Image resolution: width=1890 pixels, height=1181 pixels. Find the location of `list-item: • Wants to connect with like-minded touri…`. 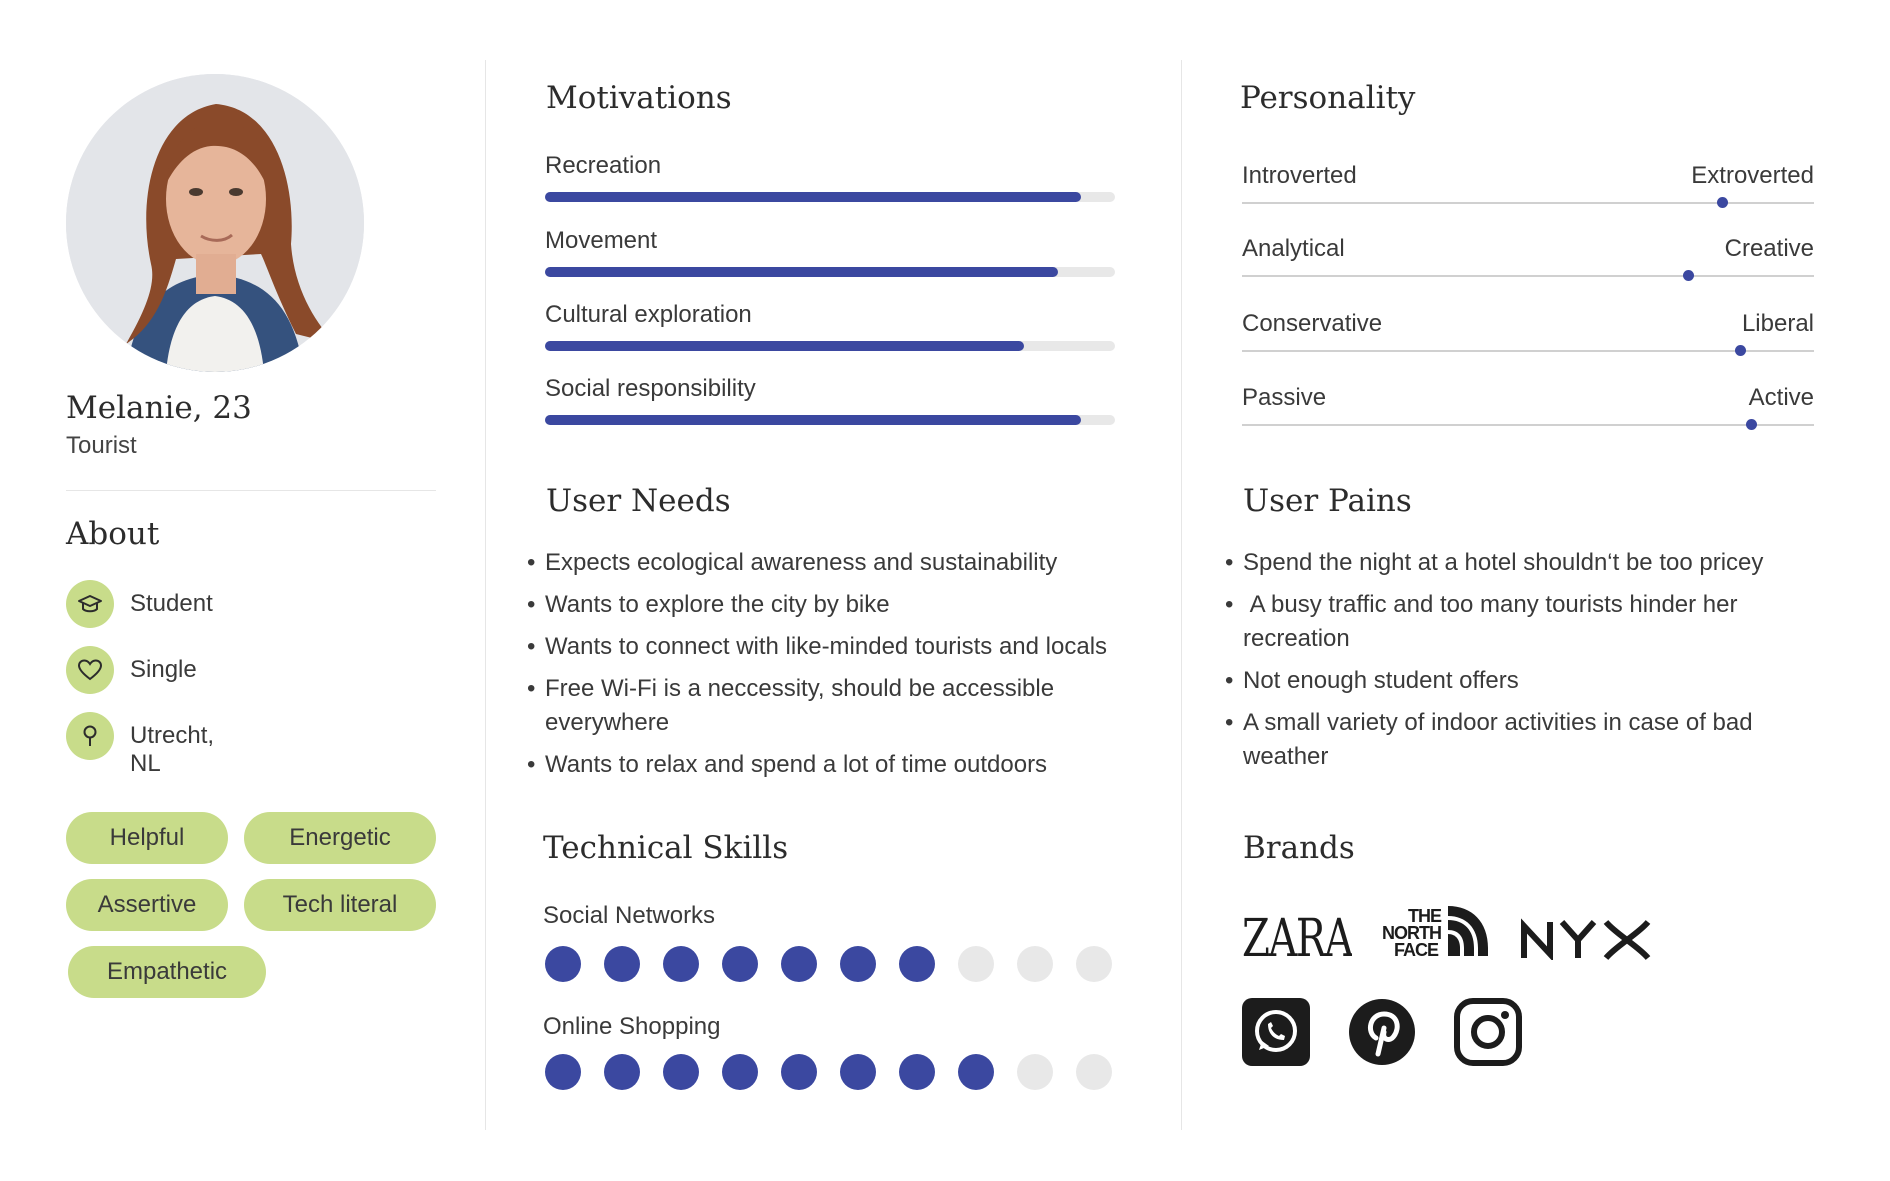

list-item: • Wants to connect with like-minded touri… is located at coordinates (817, 646).